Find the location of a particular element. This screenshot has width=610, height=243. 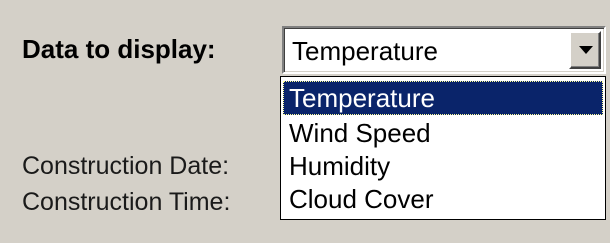

chevron-down-icon is located at coordinates (586, 50).